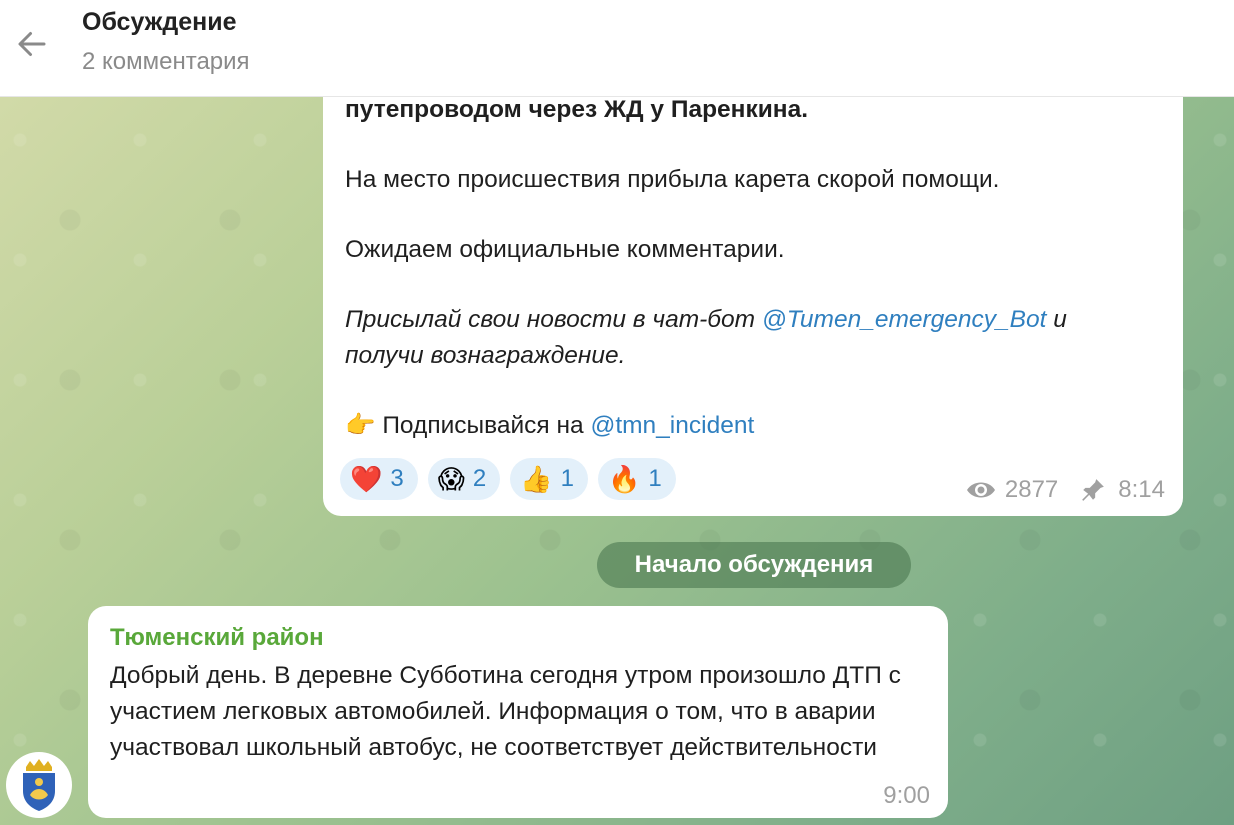 This screenshot has height=825, width=1234. Describe the element at coordinates (451, 479) in the screenshot. I see `scream-face-icon: 😱` at that location.